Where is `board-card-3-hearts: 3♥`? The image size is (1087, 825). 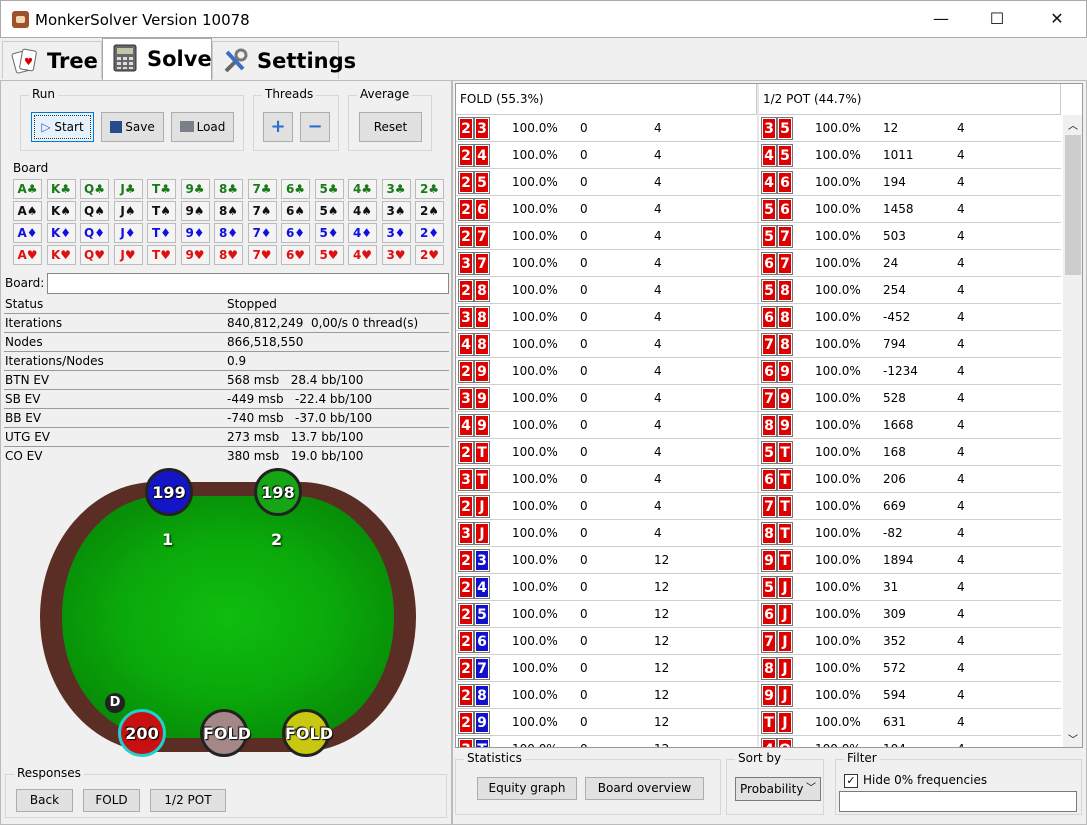 board-card-3-hearts: 3♥ is located at coordinates (396, 255).